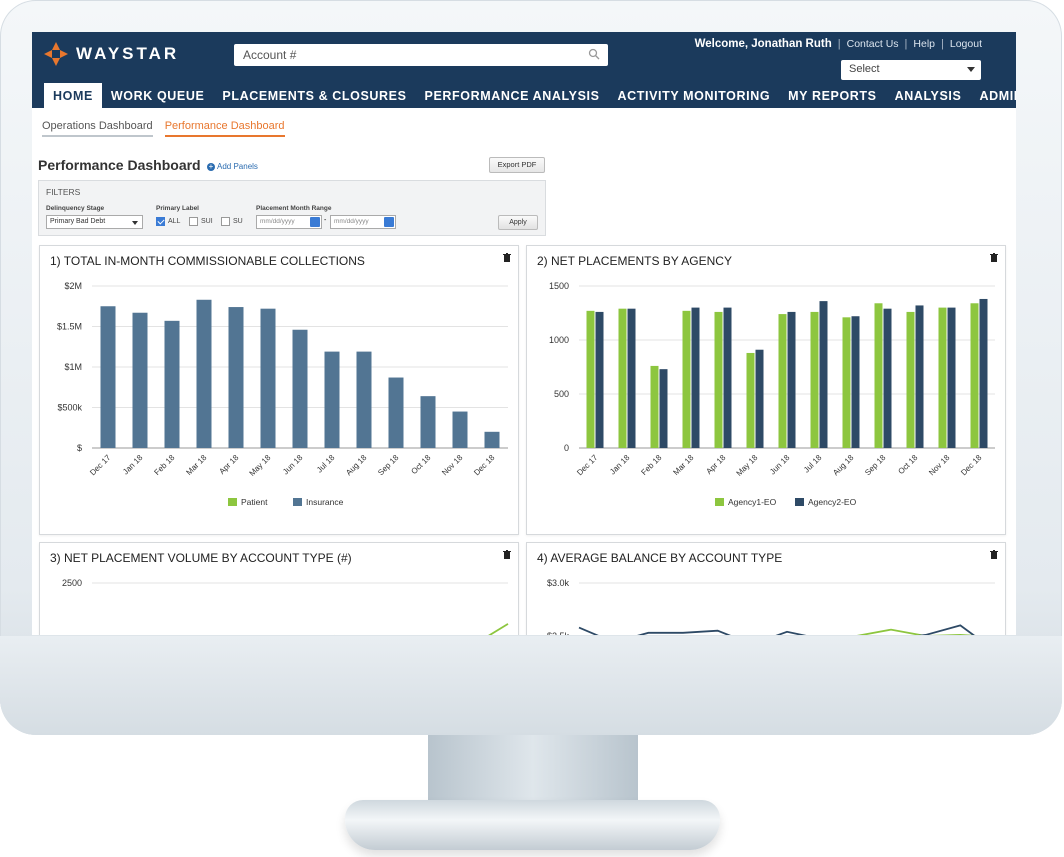 This screenshot has height=857, width=1064. What do you see at coordinates (277, 221) in the screenshot?
I see `start-date-placeholder: mm/dd/yyyy` at bounding box center [277, 221].